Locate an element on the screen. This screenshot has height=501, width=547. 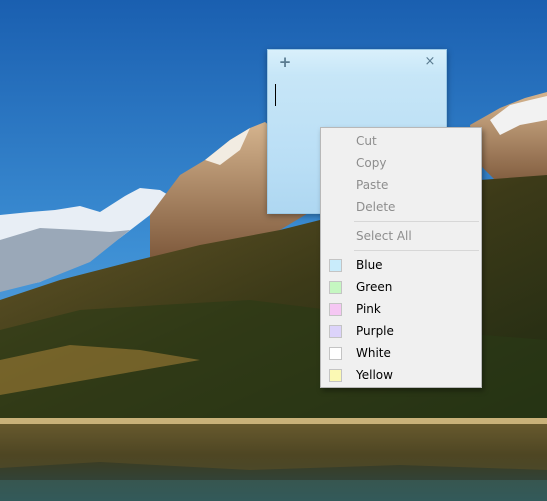
menu-item-color-white: White is located at coordinates (401, 353).